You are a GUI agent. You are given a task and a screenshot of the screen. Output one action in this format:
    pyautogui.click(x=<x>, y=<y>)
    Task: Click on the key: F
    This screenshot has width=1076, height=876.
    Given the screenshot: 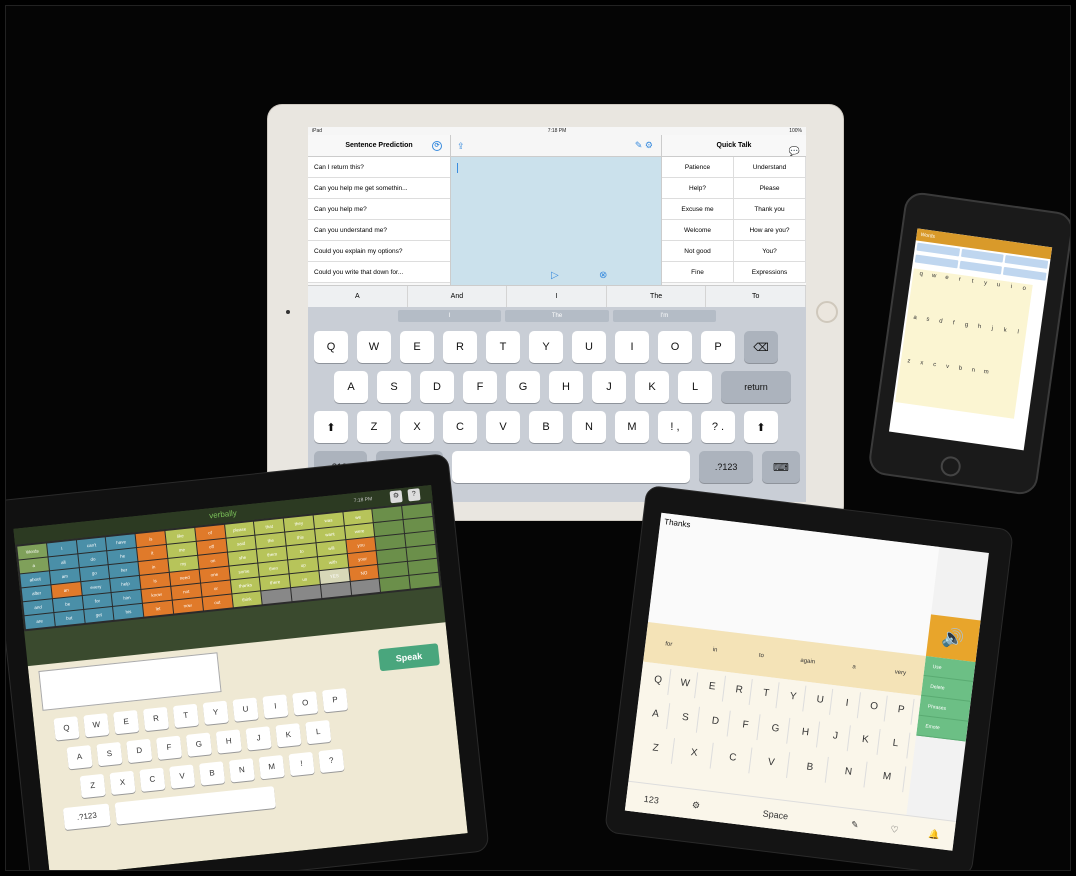 What is the action you would take?
    pyautogui.click(x=480, y=387)
    